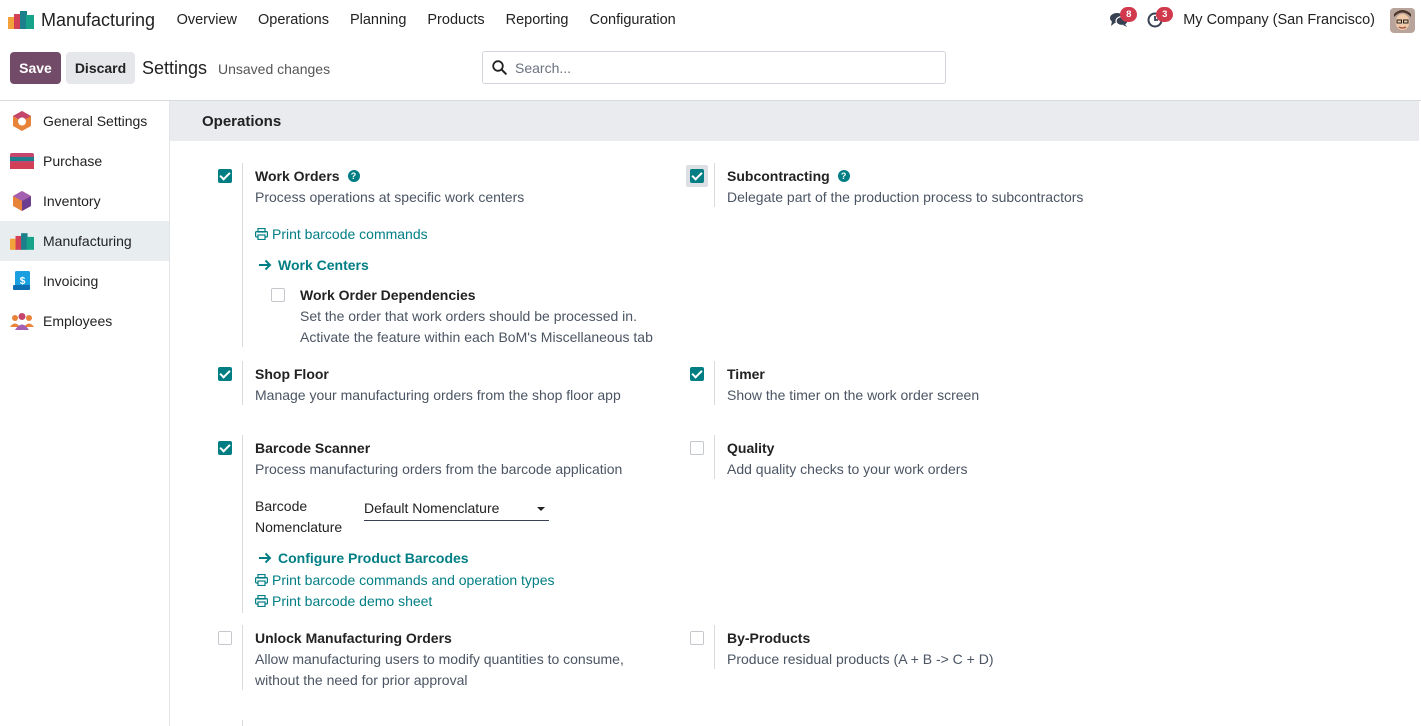  What do you see at coordinates (225, 638) in the screenshot?
I see `unlock-mo-checkbox` at bounding box center [225, 638].